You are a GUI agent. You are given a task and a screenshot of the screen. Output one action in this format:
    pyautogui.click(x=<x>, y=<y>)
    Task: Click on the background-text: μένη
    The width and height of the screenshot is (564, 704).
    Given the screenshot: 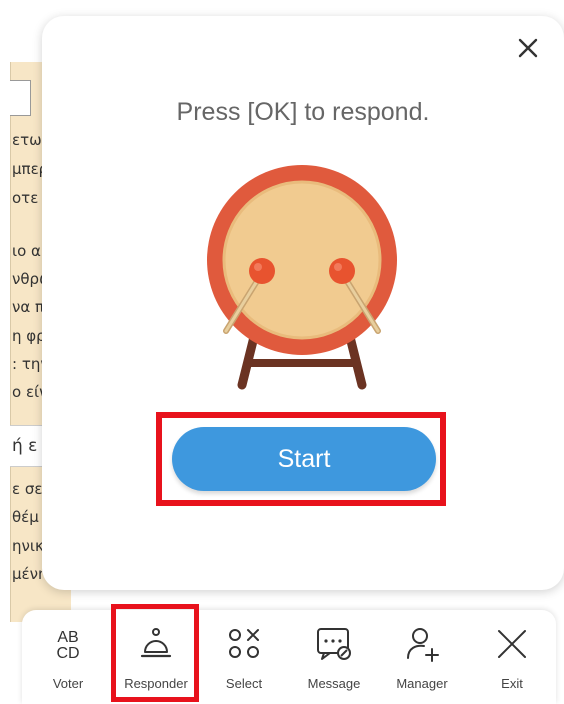 What is the action you would take?
    pyautogui.click(x=27, y=574)
    